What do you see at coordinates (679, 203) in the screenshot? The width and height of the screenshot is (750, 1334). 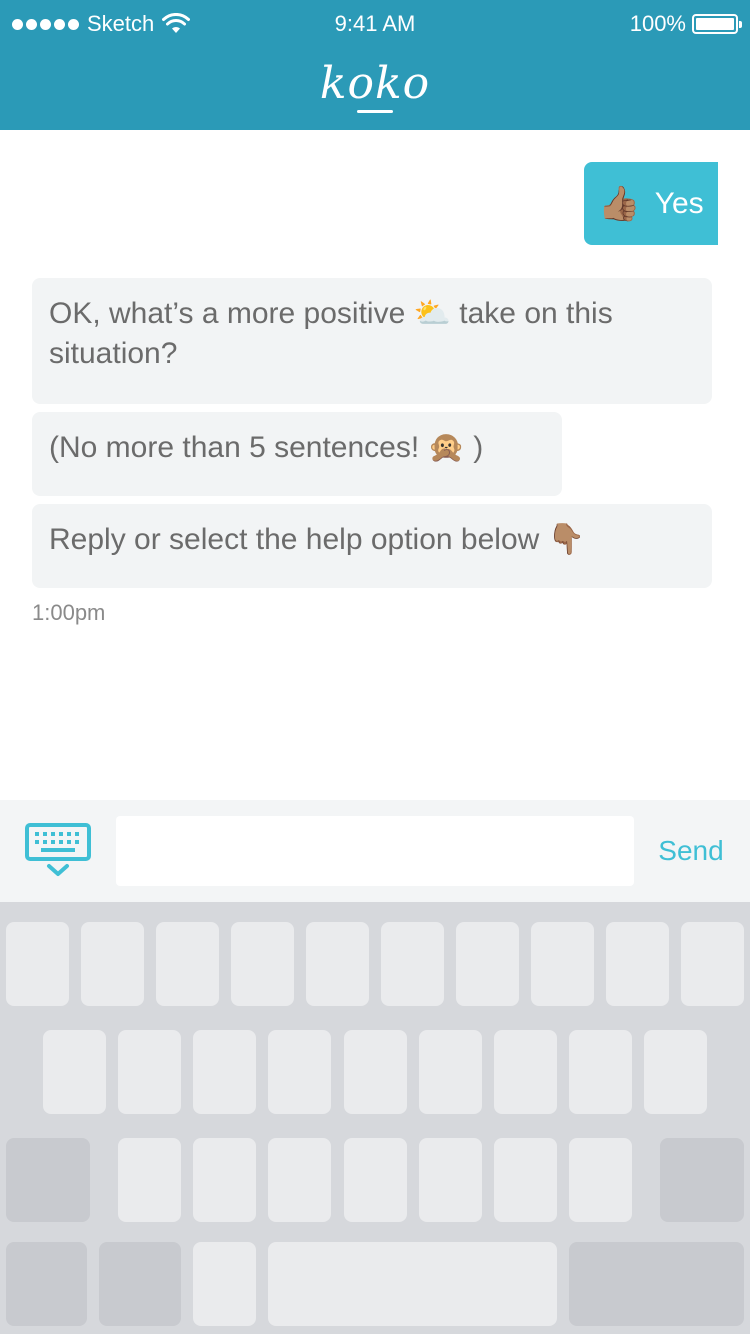 I see `user-message-text: Yes` at bounding box center [679, 203].